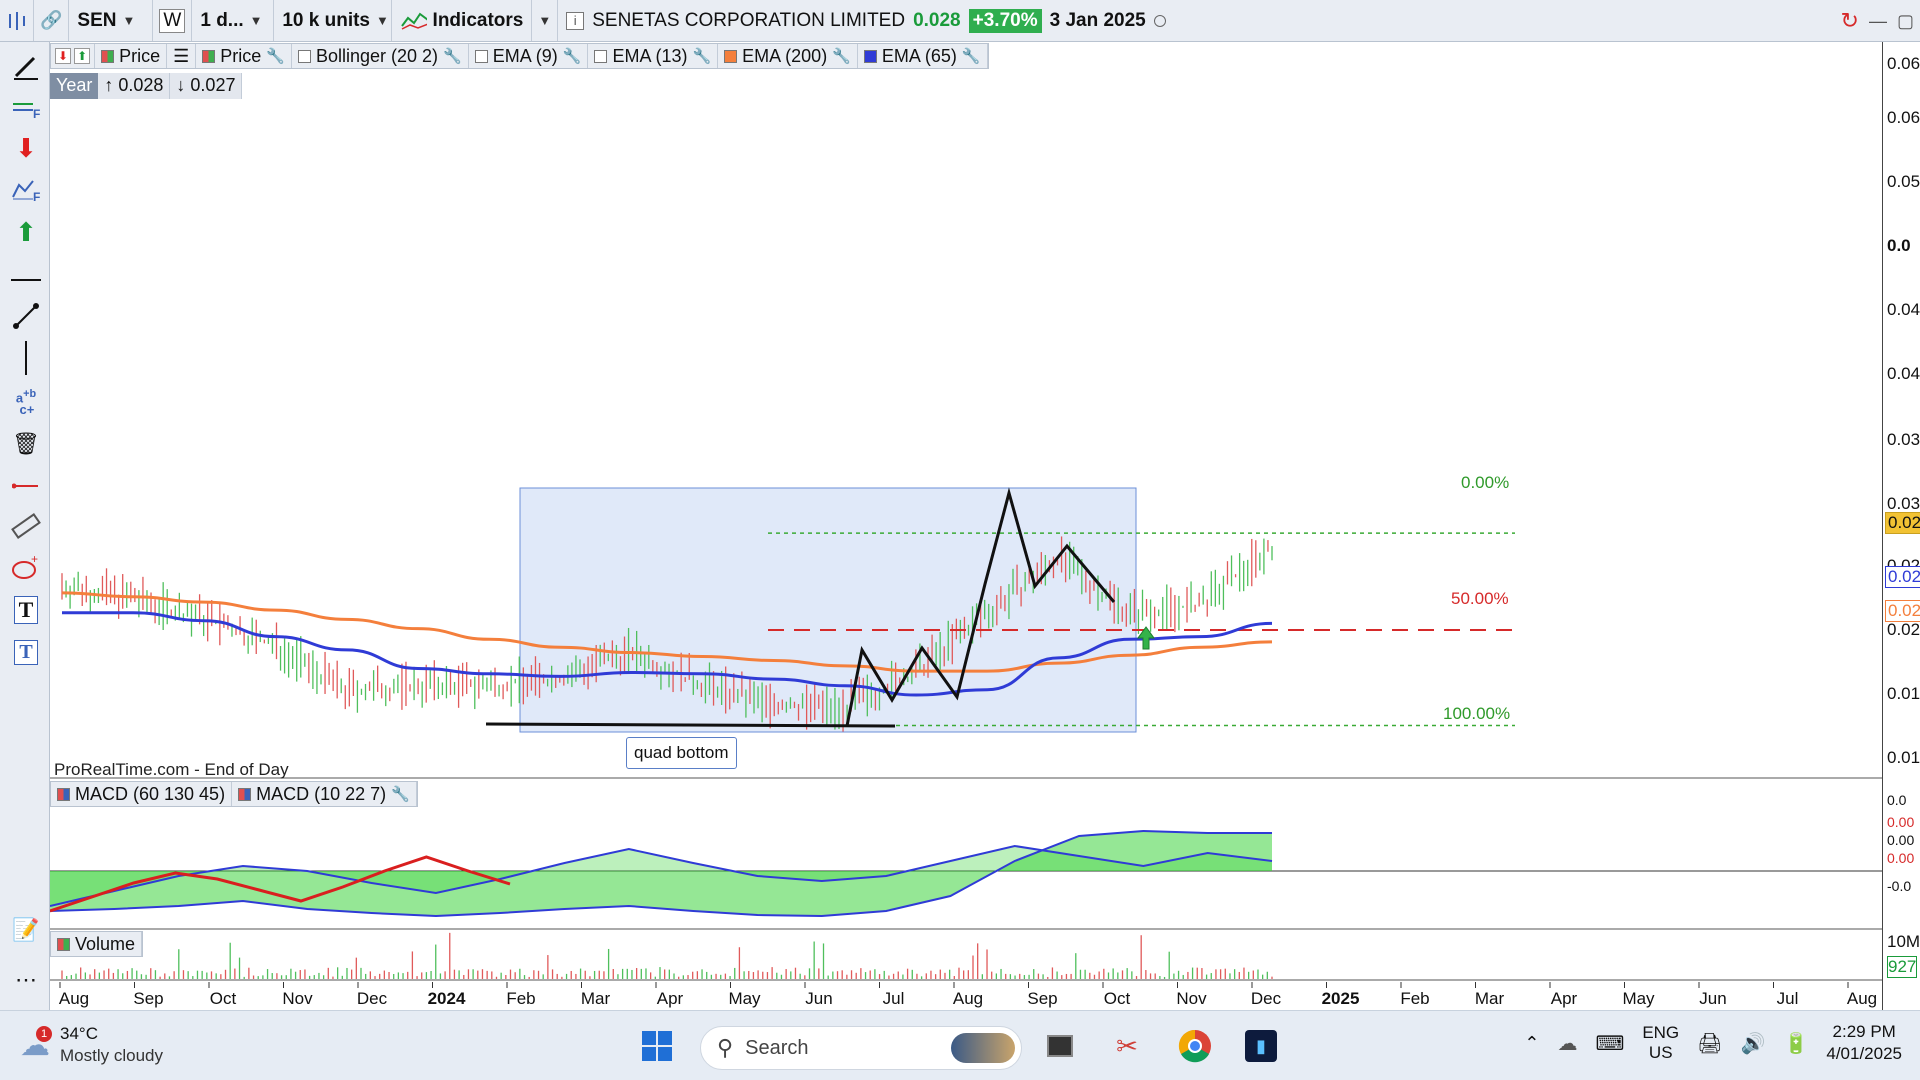 Image resolution: width=1920 pixels, height=1080 pixels. What do you see at coordinates (91, 1045) in the screenshot?
I see `weather-widget: ☁ 1 34°C Mostly cloudy` at bounding box center [91, 1045].